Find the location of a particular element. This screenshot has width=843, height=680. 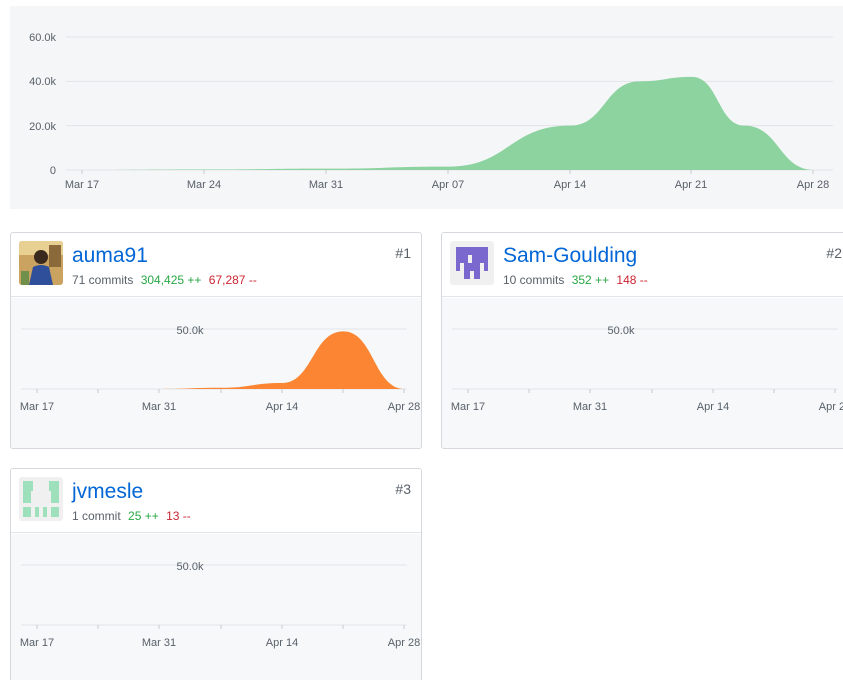

y-tick-label: 0 is located at coordinates (53, 171).